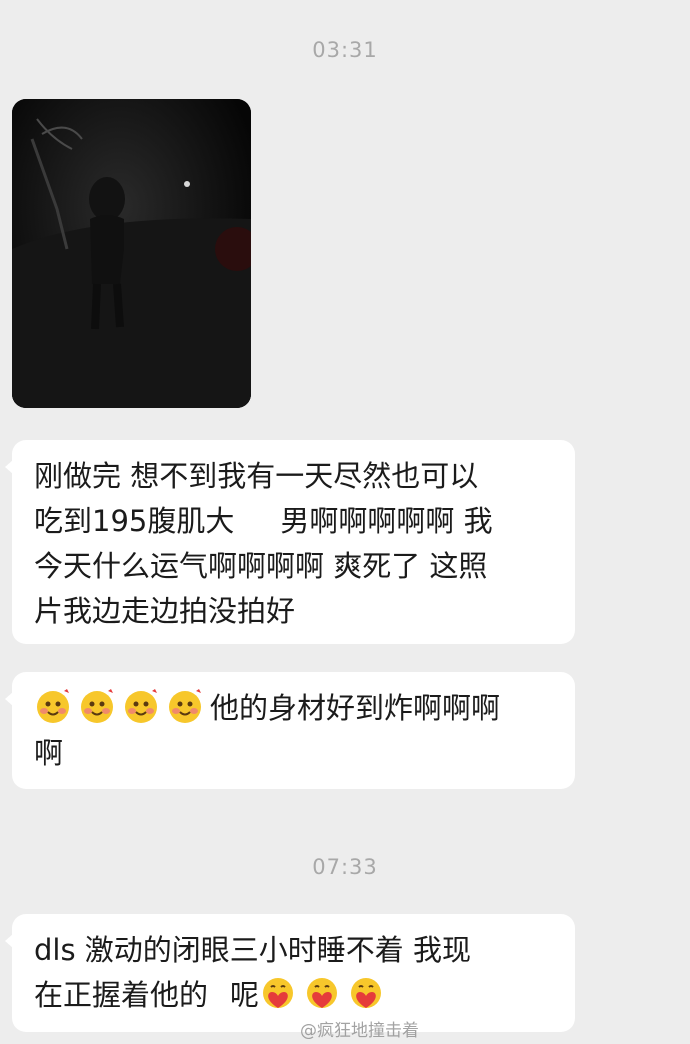 Image resolution: width=690 pixels, height=1044 pixels. Describe the element at coordinates (261, 566) in the screenshot. I see `message-1-line-3: 今天什么运气啊啊啊啊 爽死了 这照` at that location.